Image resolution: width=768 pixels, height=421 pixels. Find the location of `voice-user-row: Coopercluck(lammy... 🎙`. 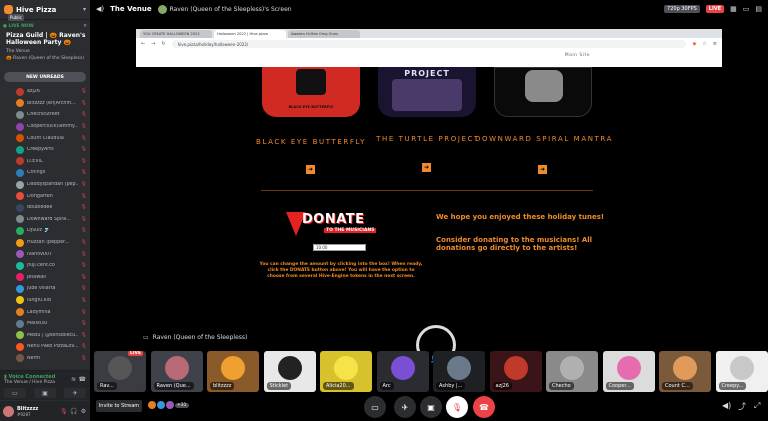

voice-user-row: Coopercluck(lammy... 🎙 is located at coordinates (45, 127).